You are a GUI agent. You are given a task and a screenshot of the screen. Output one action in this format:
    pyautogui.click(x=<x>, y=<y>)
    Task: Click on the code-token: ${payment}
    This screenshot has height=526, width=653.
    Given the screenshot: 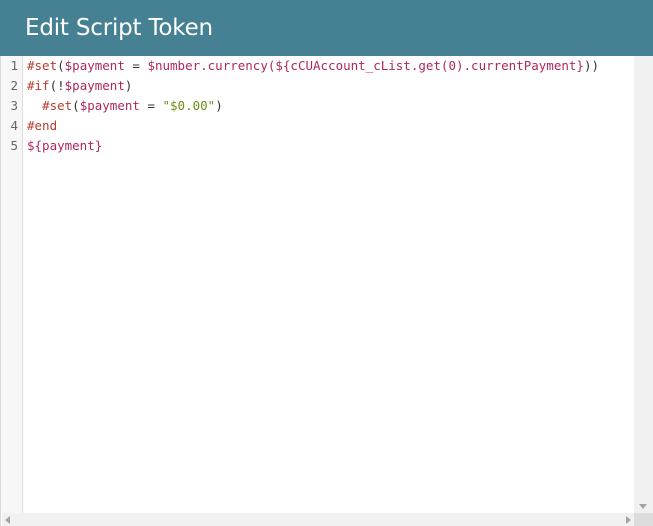 What is the action you would take?
    pyautogui.click(x=65, y=145)
    